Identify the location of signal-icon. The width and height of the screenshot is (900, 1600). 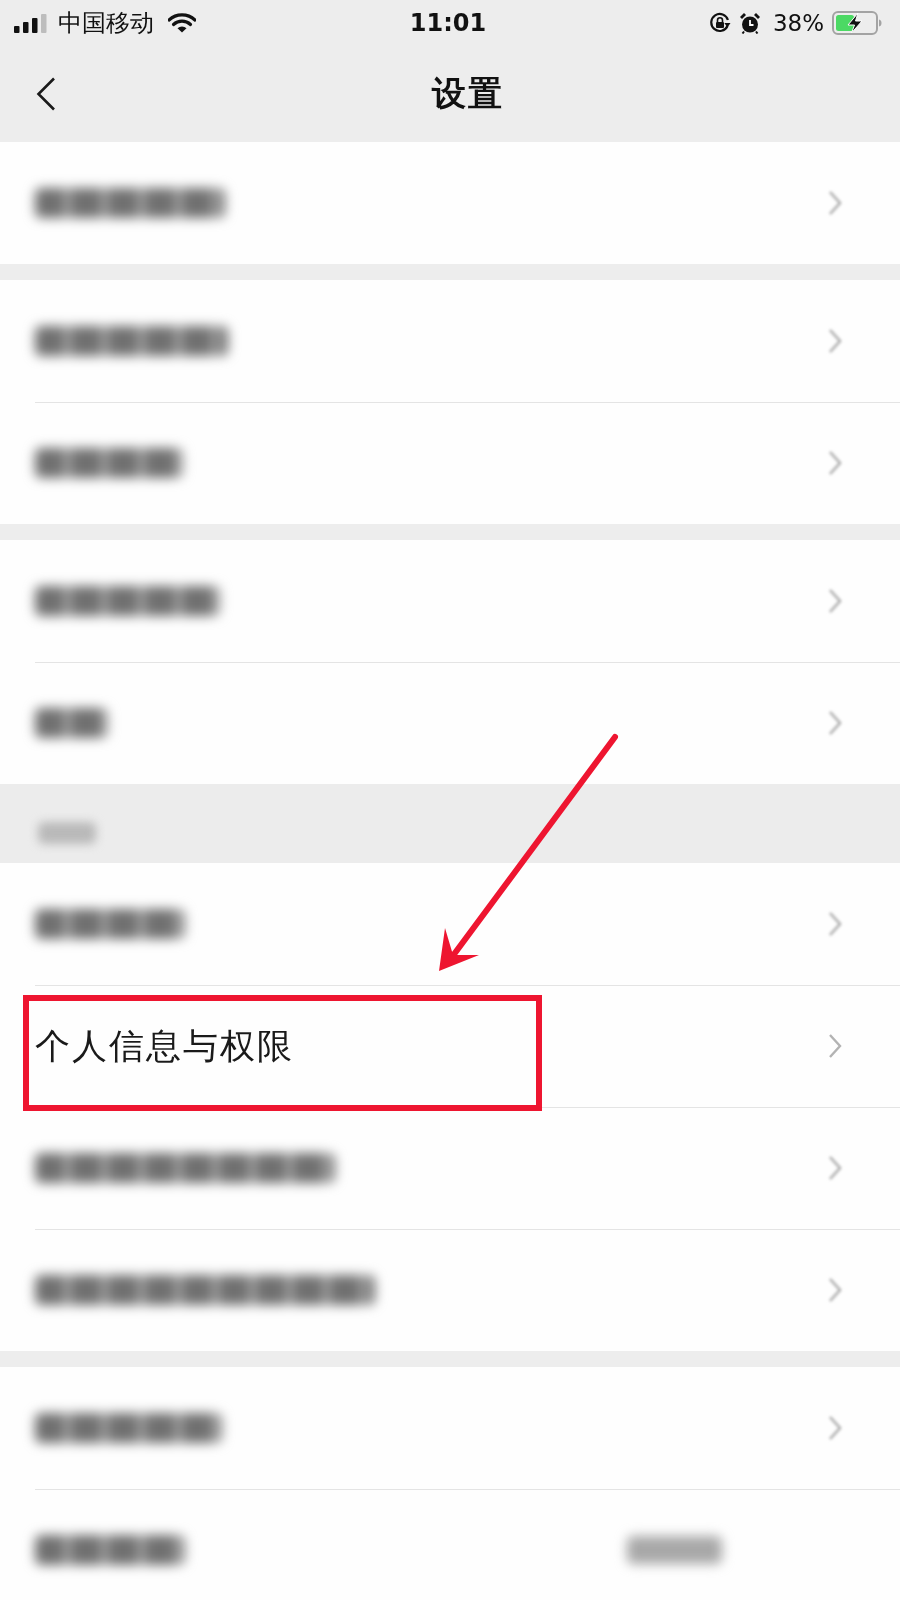
(31, 23).